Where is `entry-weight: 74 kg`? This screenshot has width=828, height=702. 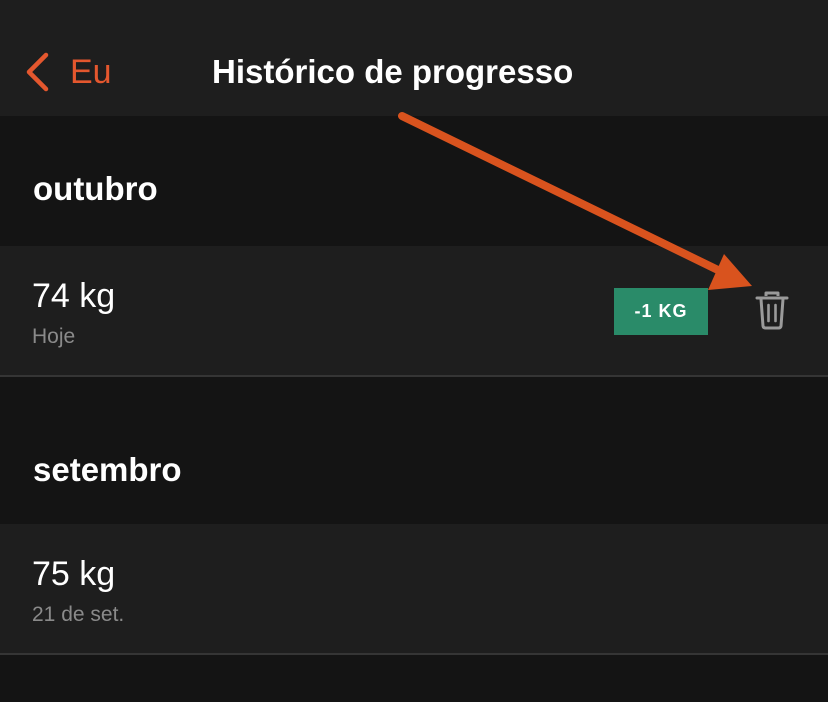 entry-weight: 74 kg is located at coordinates (74, 296).